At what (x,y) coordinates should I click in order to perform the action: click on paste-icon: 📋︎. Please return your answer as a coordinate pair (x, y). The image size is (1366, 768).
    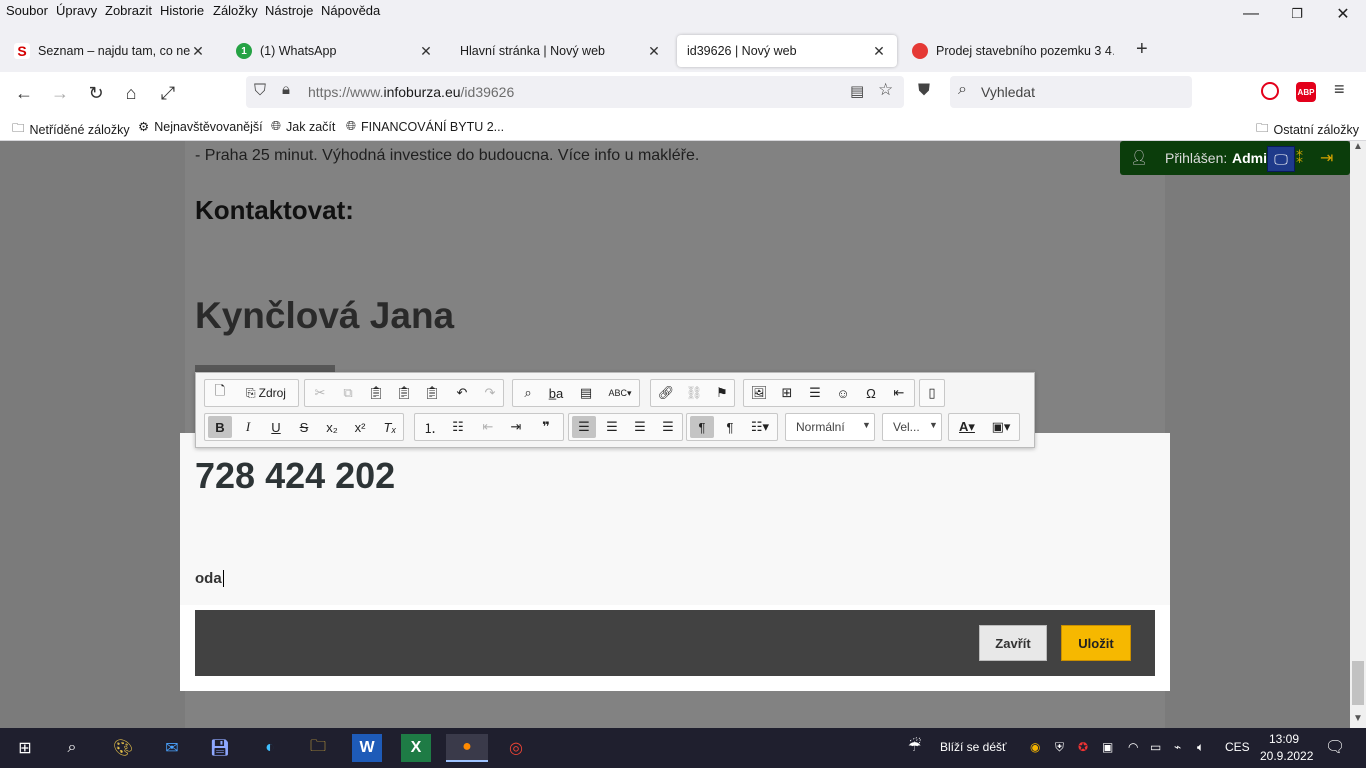
    Looking at the image, I should click on (376, 393).